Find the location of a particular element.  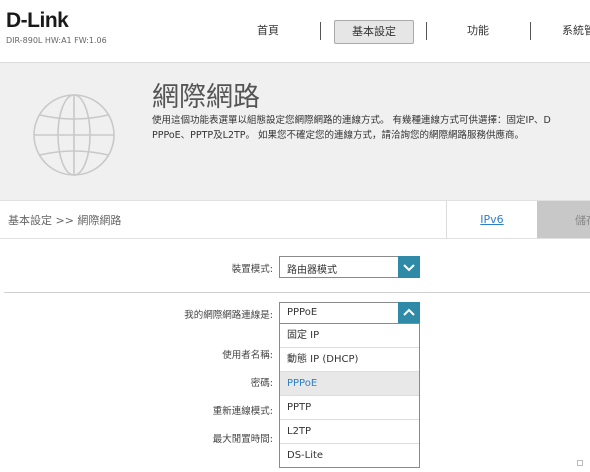

section-divider is located at coordinates (297, 292).